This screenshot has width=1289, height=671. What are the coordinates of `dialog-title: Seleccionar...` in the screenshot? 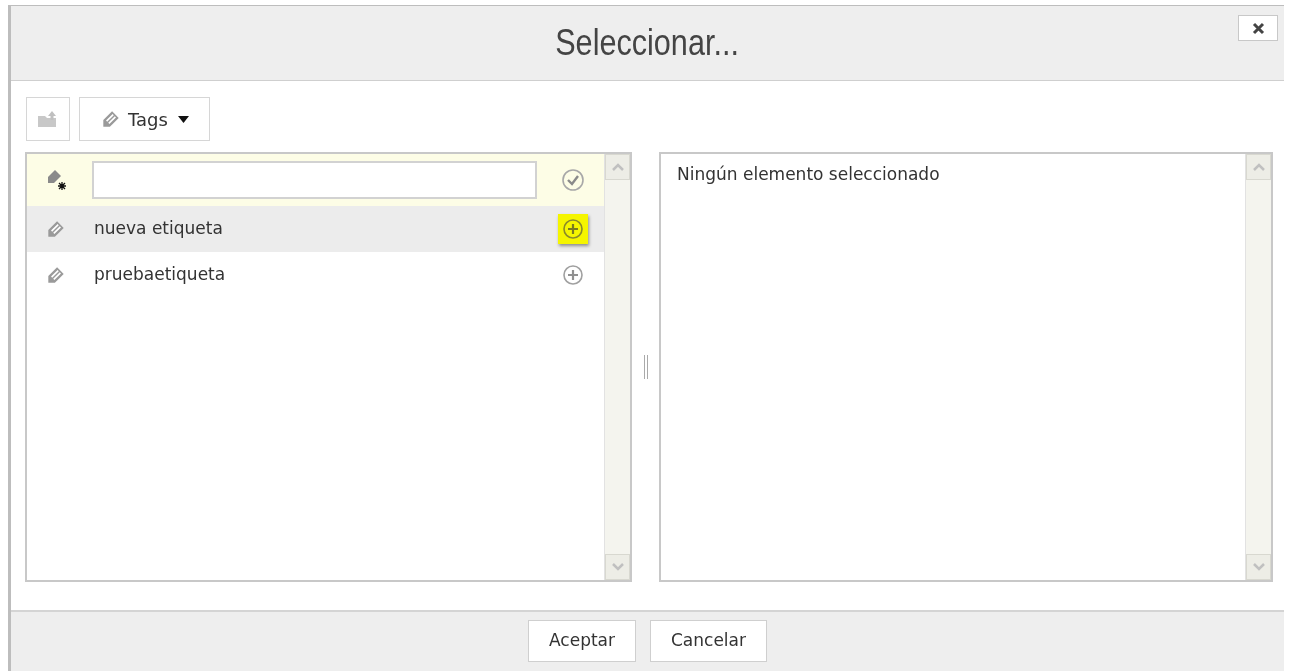 It's located at (647, 43).